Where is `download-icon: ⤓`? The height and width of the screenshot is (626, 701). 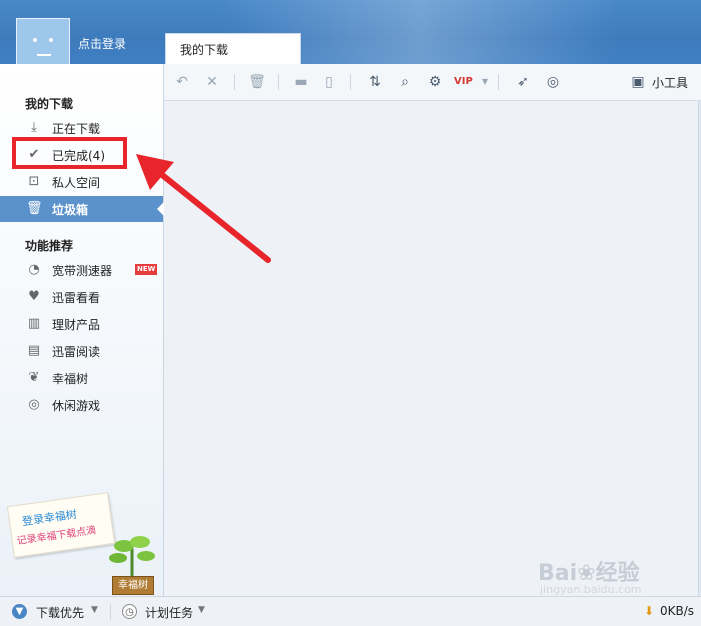 download-icon: ⤓ is located at coordinates (34, 127).